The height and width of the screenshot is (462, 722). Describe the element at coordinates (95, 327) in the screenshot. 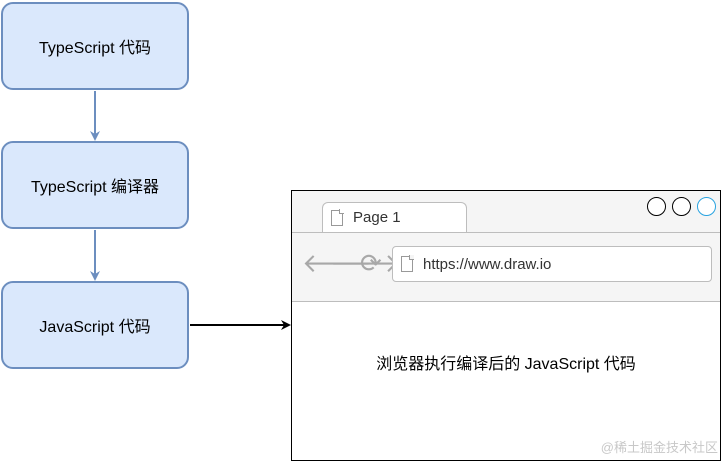

I see `node-label: JavaScript 代码` at that location.